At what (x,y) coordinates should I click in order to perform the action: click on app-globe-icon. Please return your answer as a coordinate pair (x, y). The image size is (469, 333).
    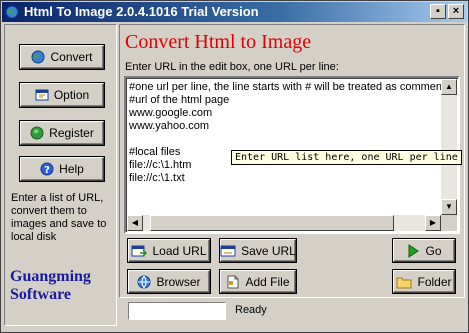
    Looking at the image, I should click on (12, 12).